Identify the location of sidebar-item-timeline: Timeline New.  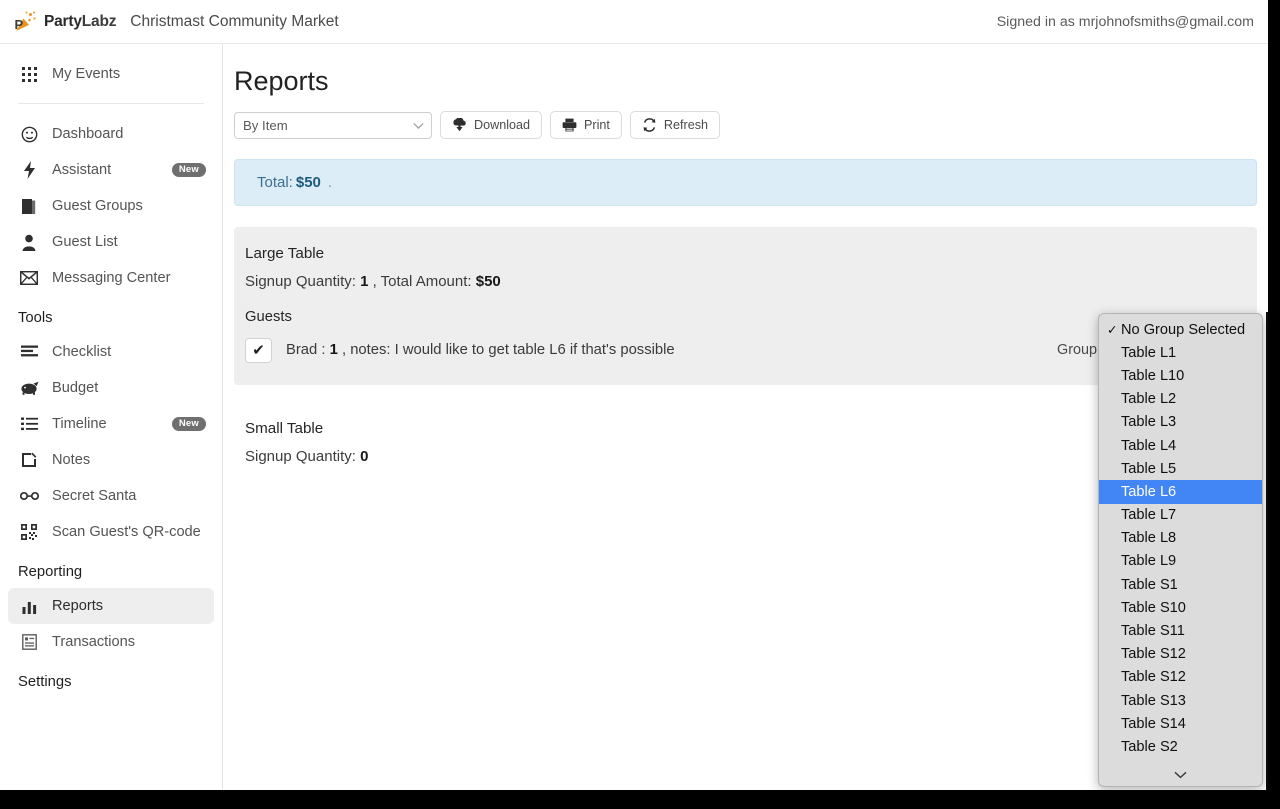
(111, 424).